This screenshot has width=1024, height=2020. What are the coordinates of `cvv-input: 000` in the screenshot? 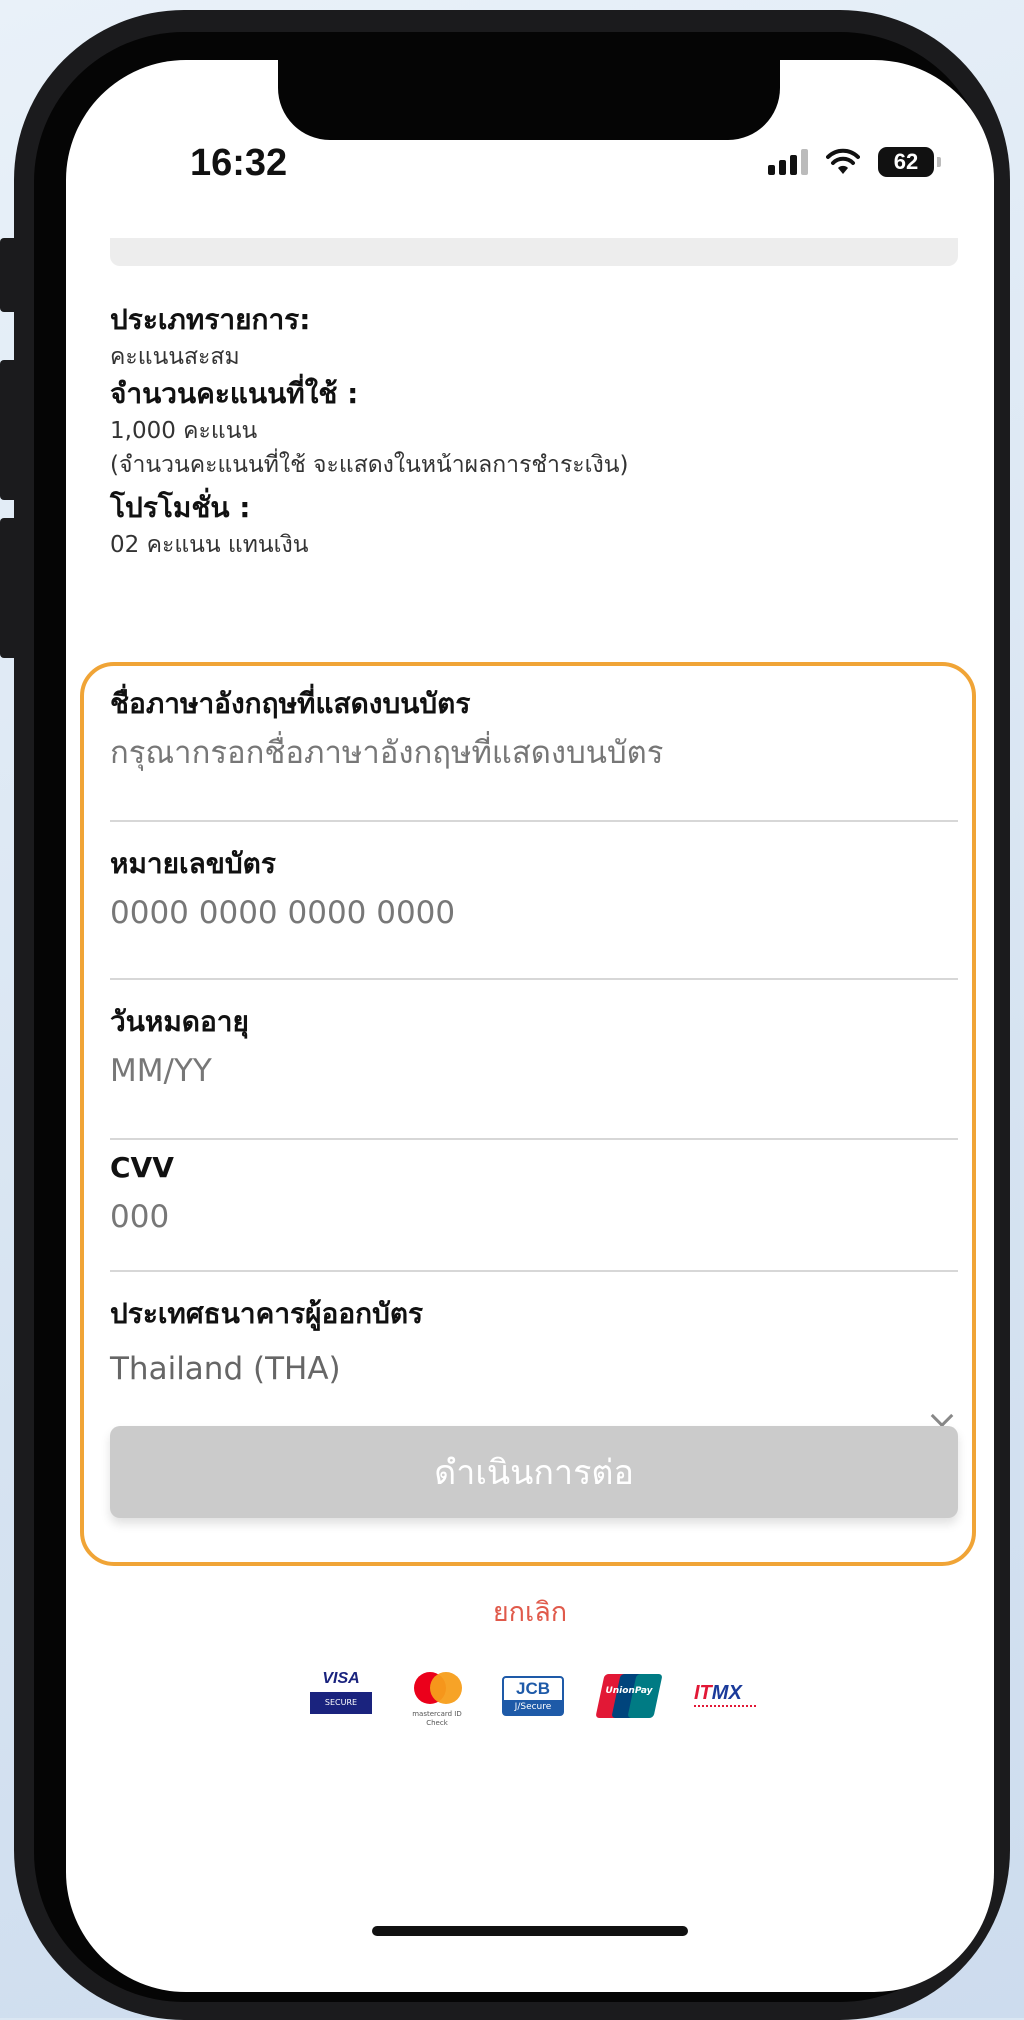 It's located at (534, 1217).